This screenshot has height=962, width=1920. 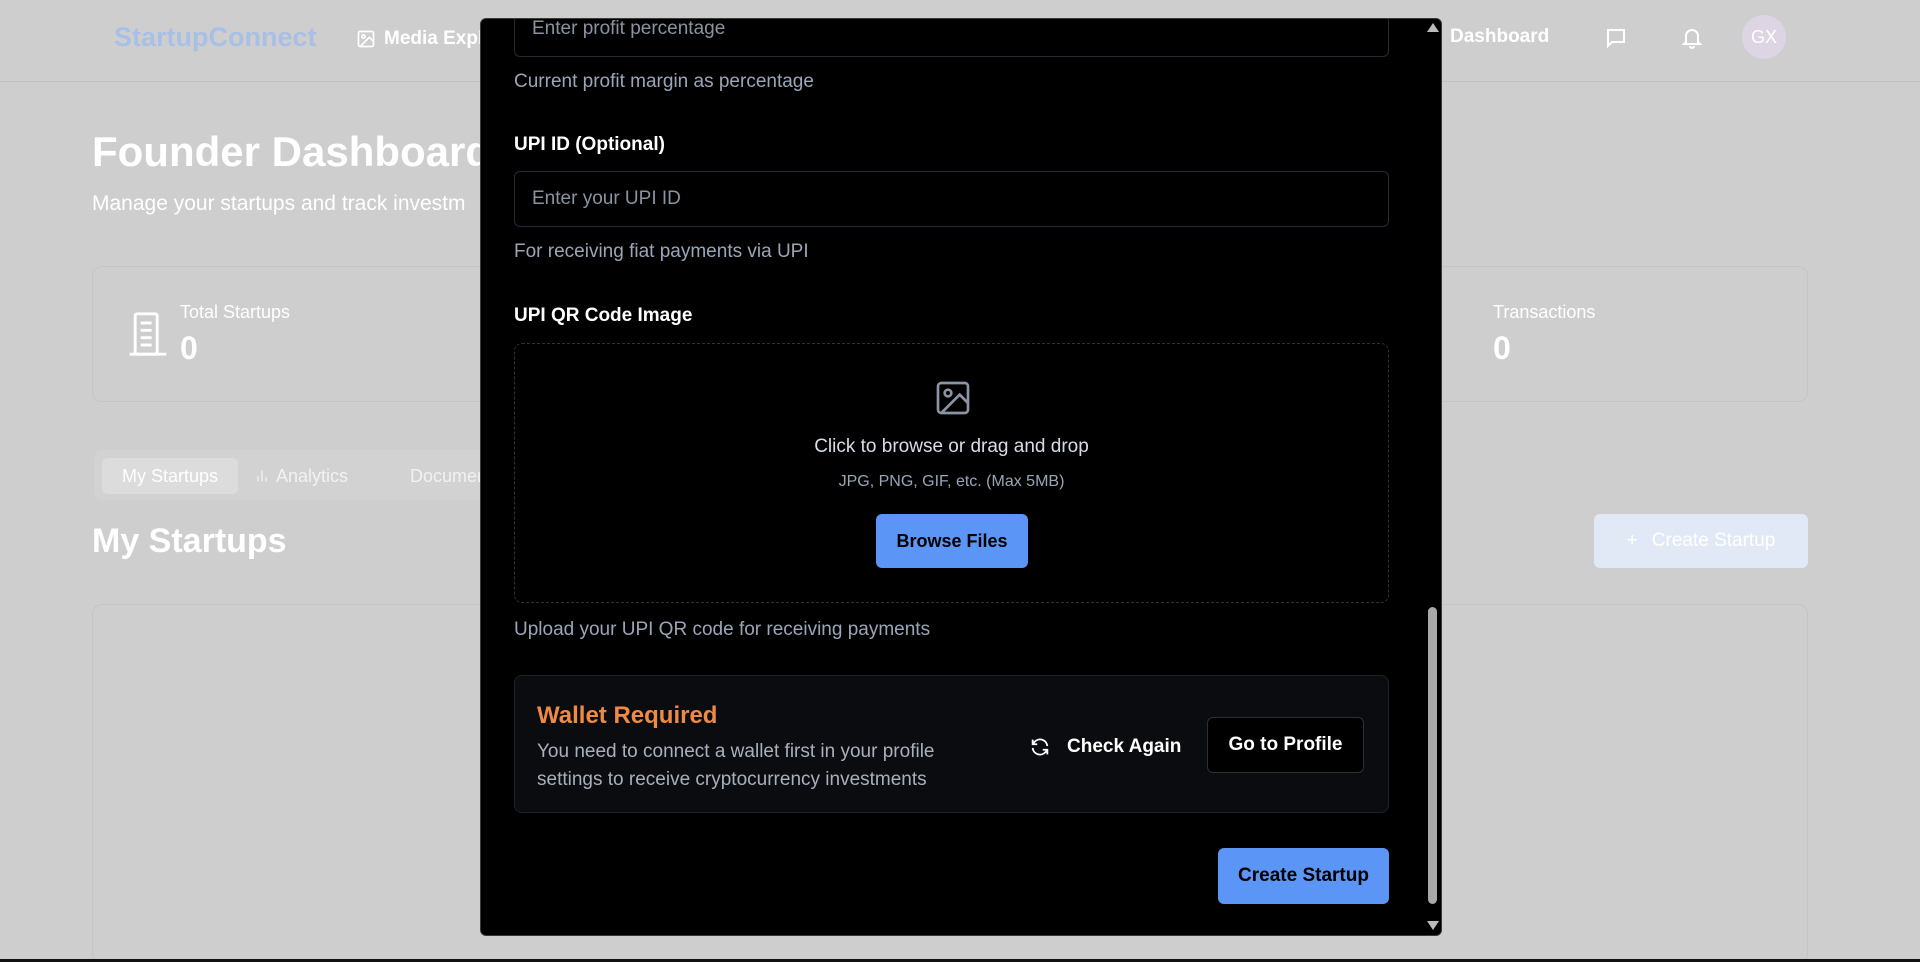 What do you see at coordinates (951, 481) in the screenshot?
I see `dropzone-subtitle: JPG, PNG, GIF, etc. (Max 5MB)` at bounding box center [951, 481].